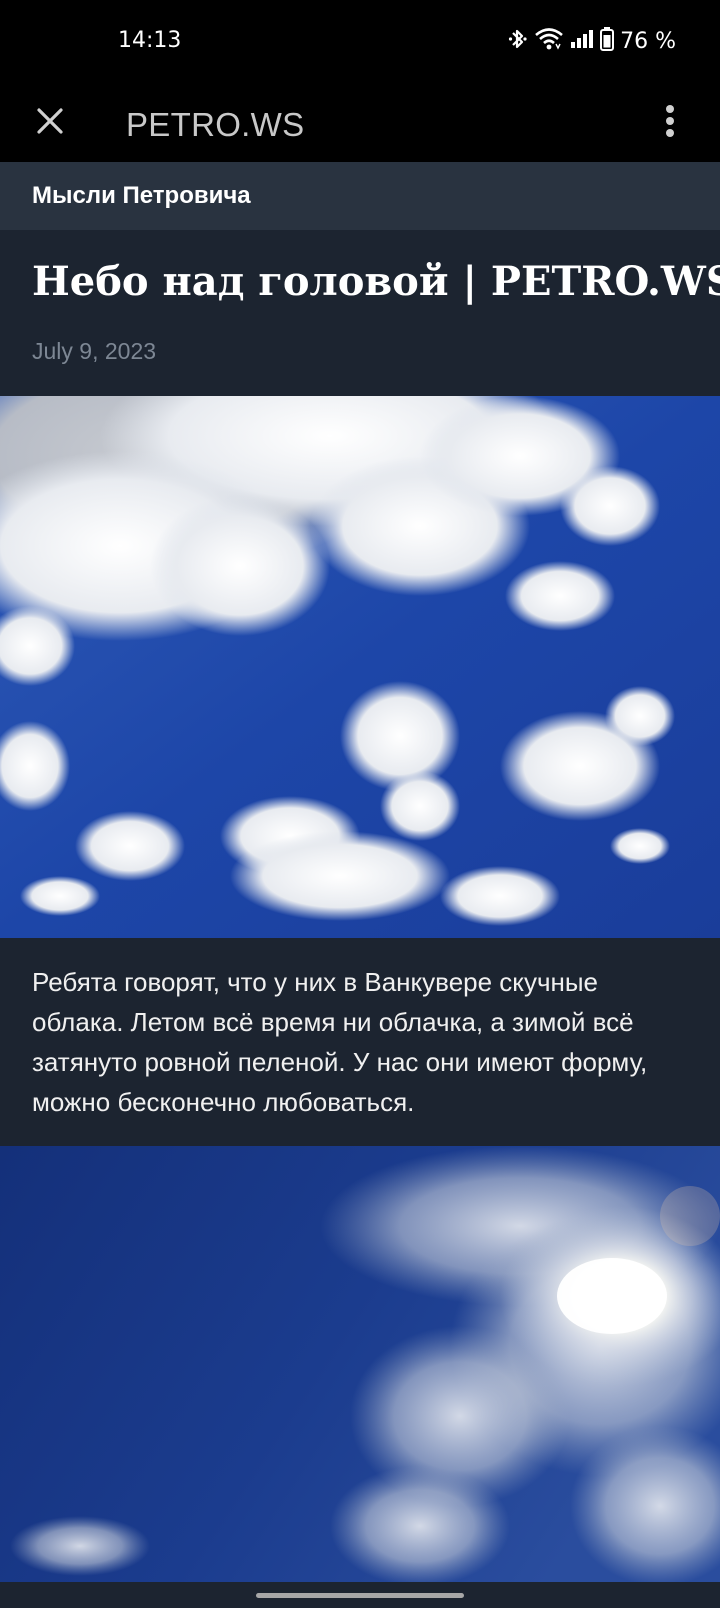  I want to click on section-header: Мысли Петровича, so click(360, 196).